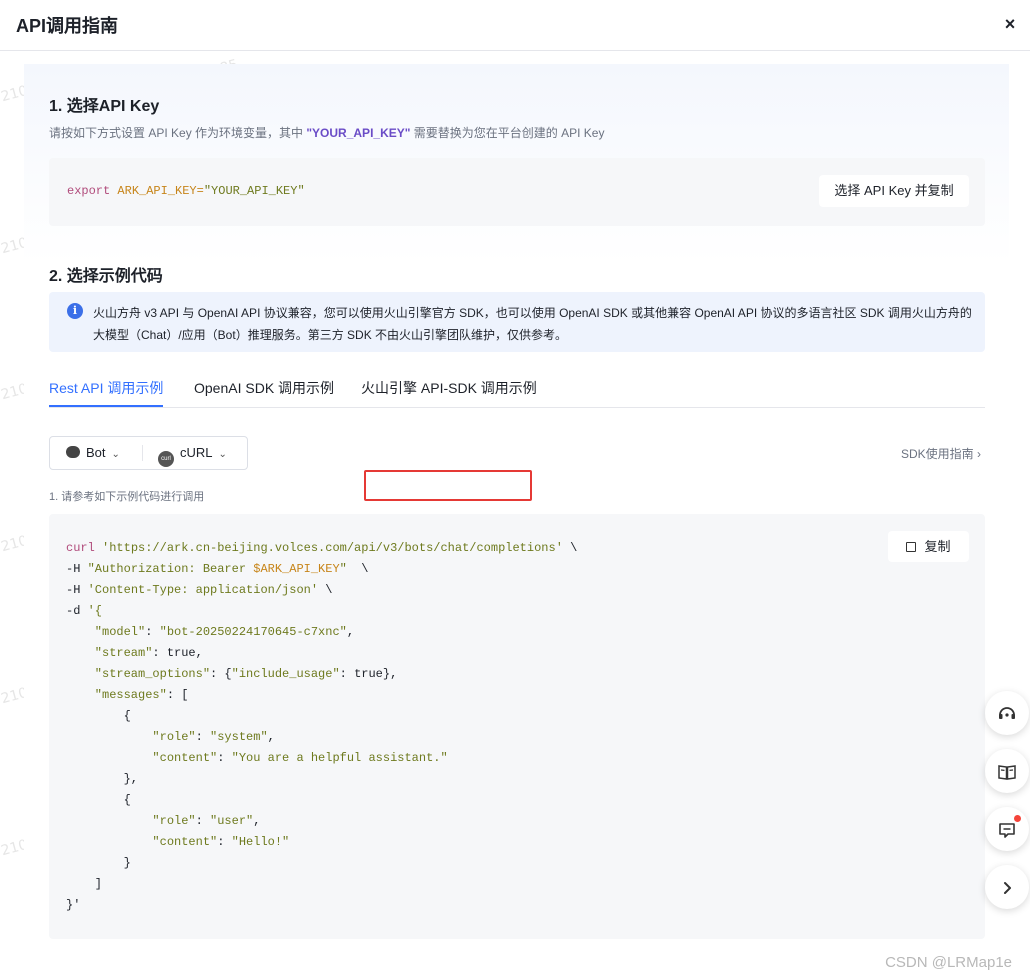 Image resolution: width=1030 pixels, height=979 pixels. I want to click on code-token: "include_usage", so click(285, 674).